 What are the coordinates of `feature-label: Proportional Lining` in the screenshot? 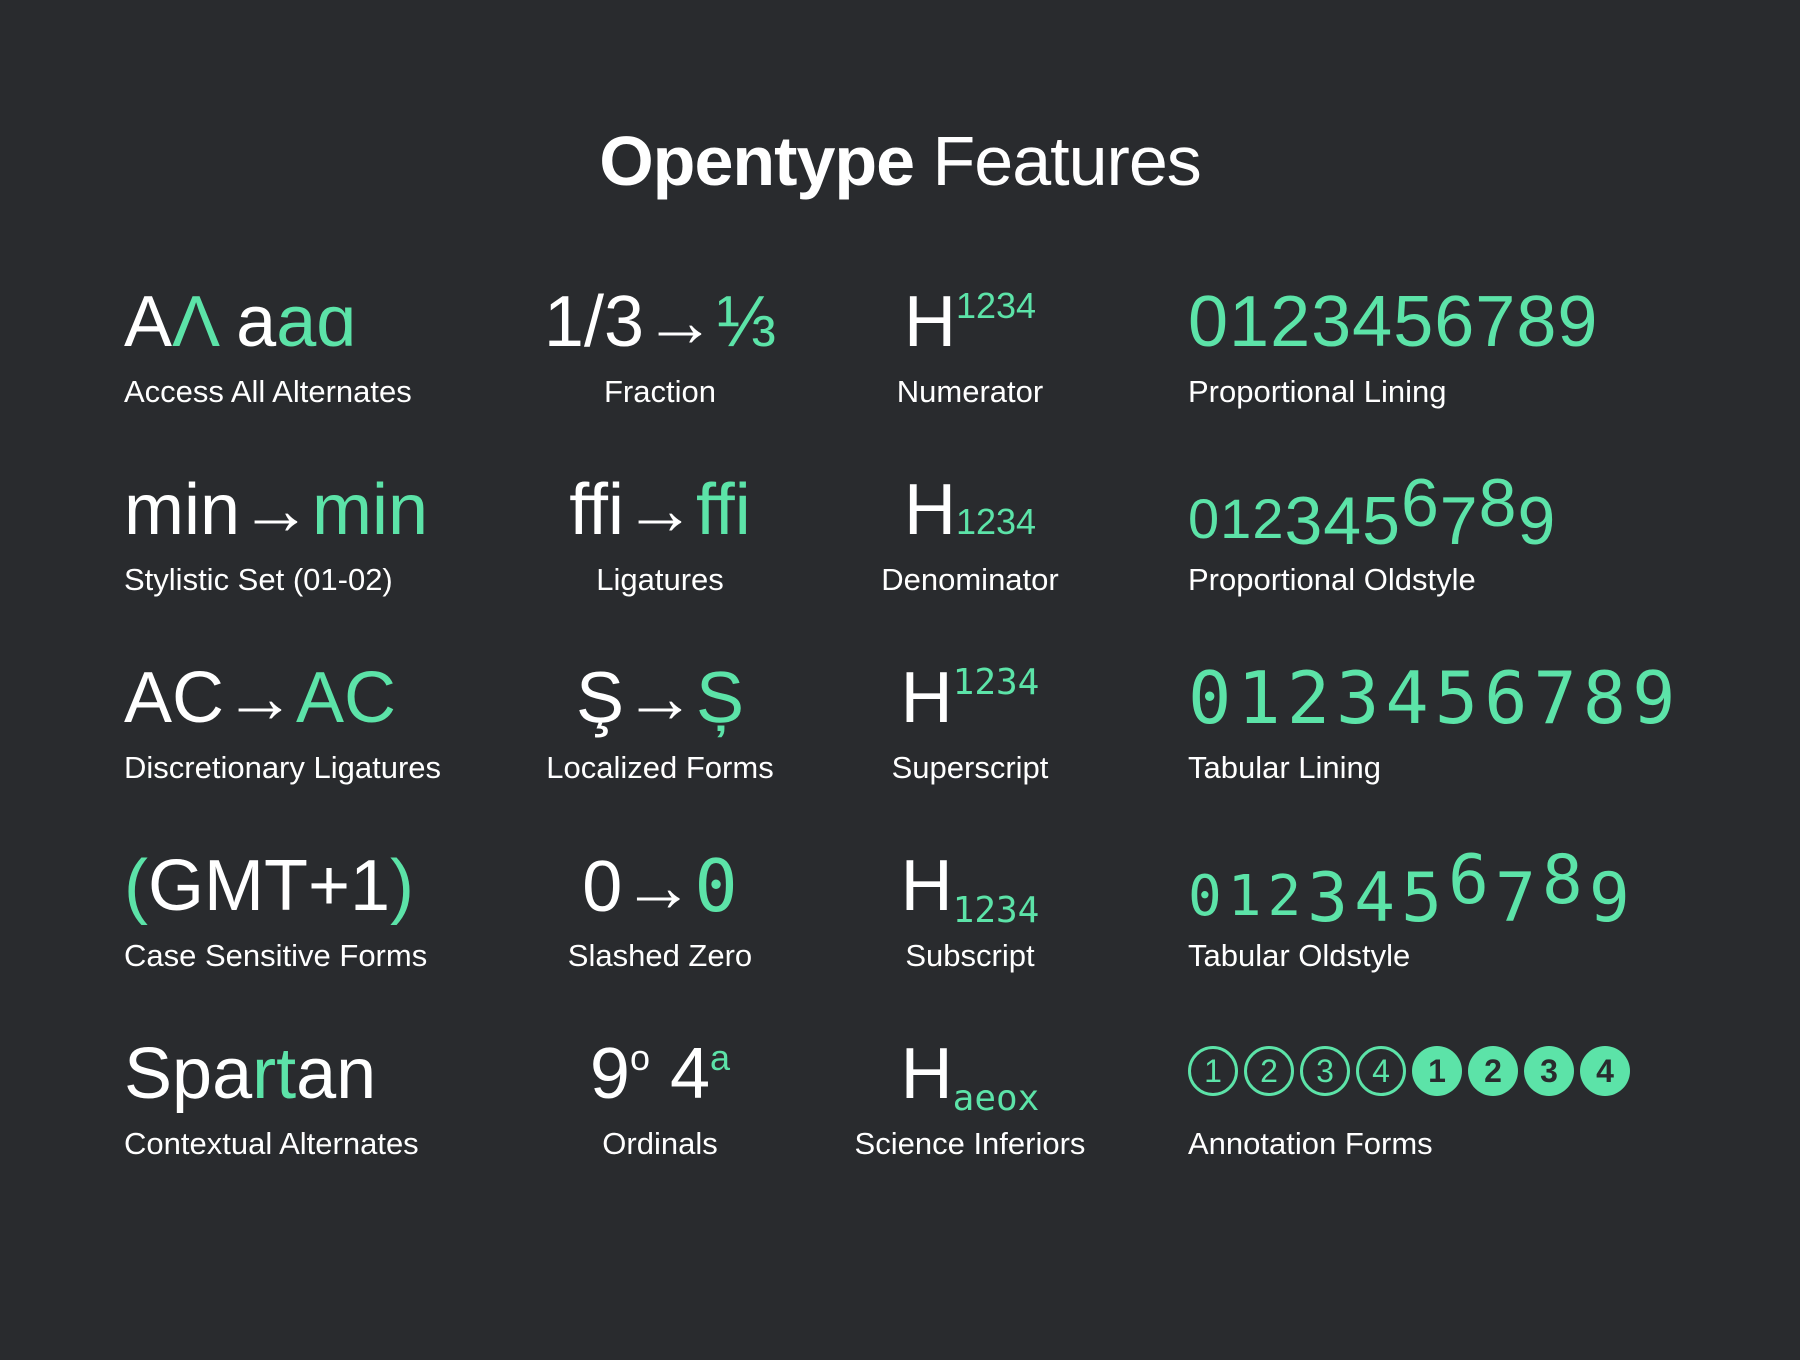 It's located at (1317, 391).